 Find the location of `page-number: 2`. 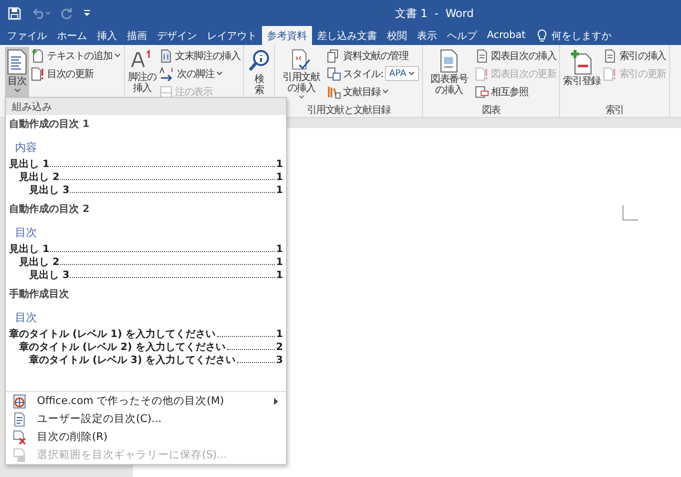

page-number: 2 is located at coordinates (279, 347).